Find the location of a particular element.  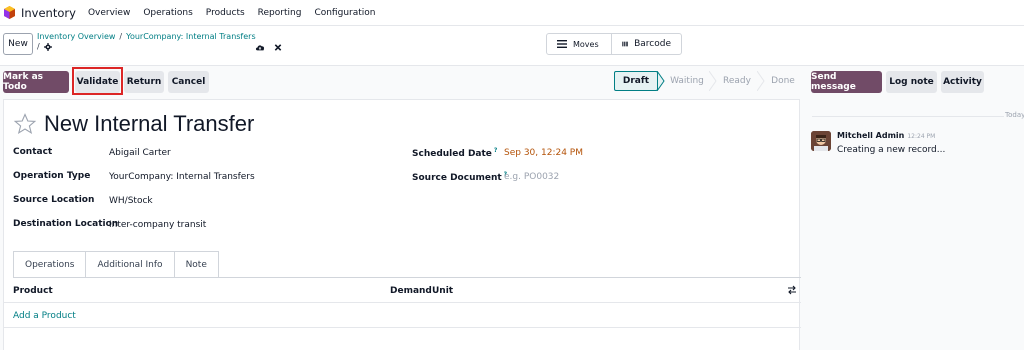

return-button: Return is located at coordinates (144, 82).